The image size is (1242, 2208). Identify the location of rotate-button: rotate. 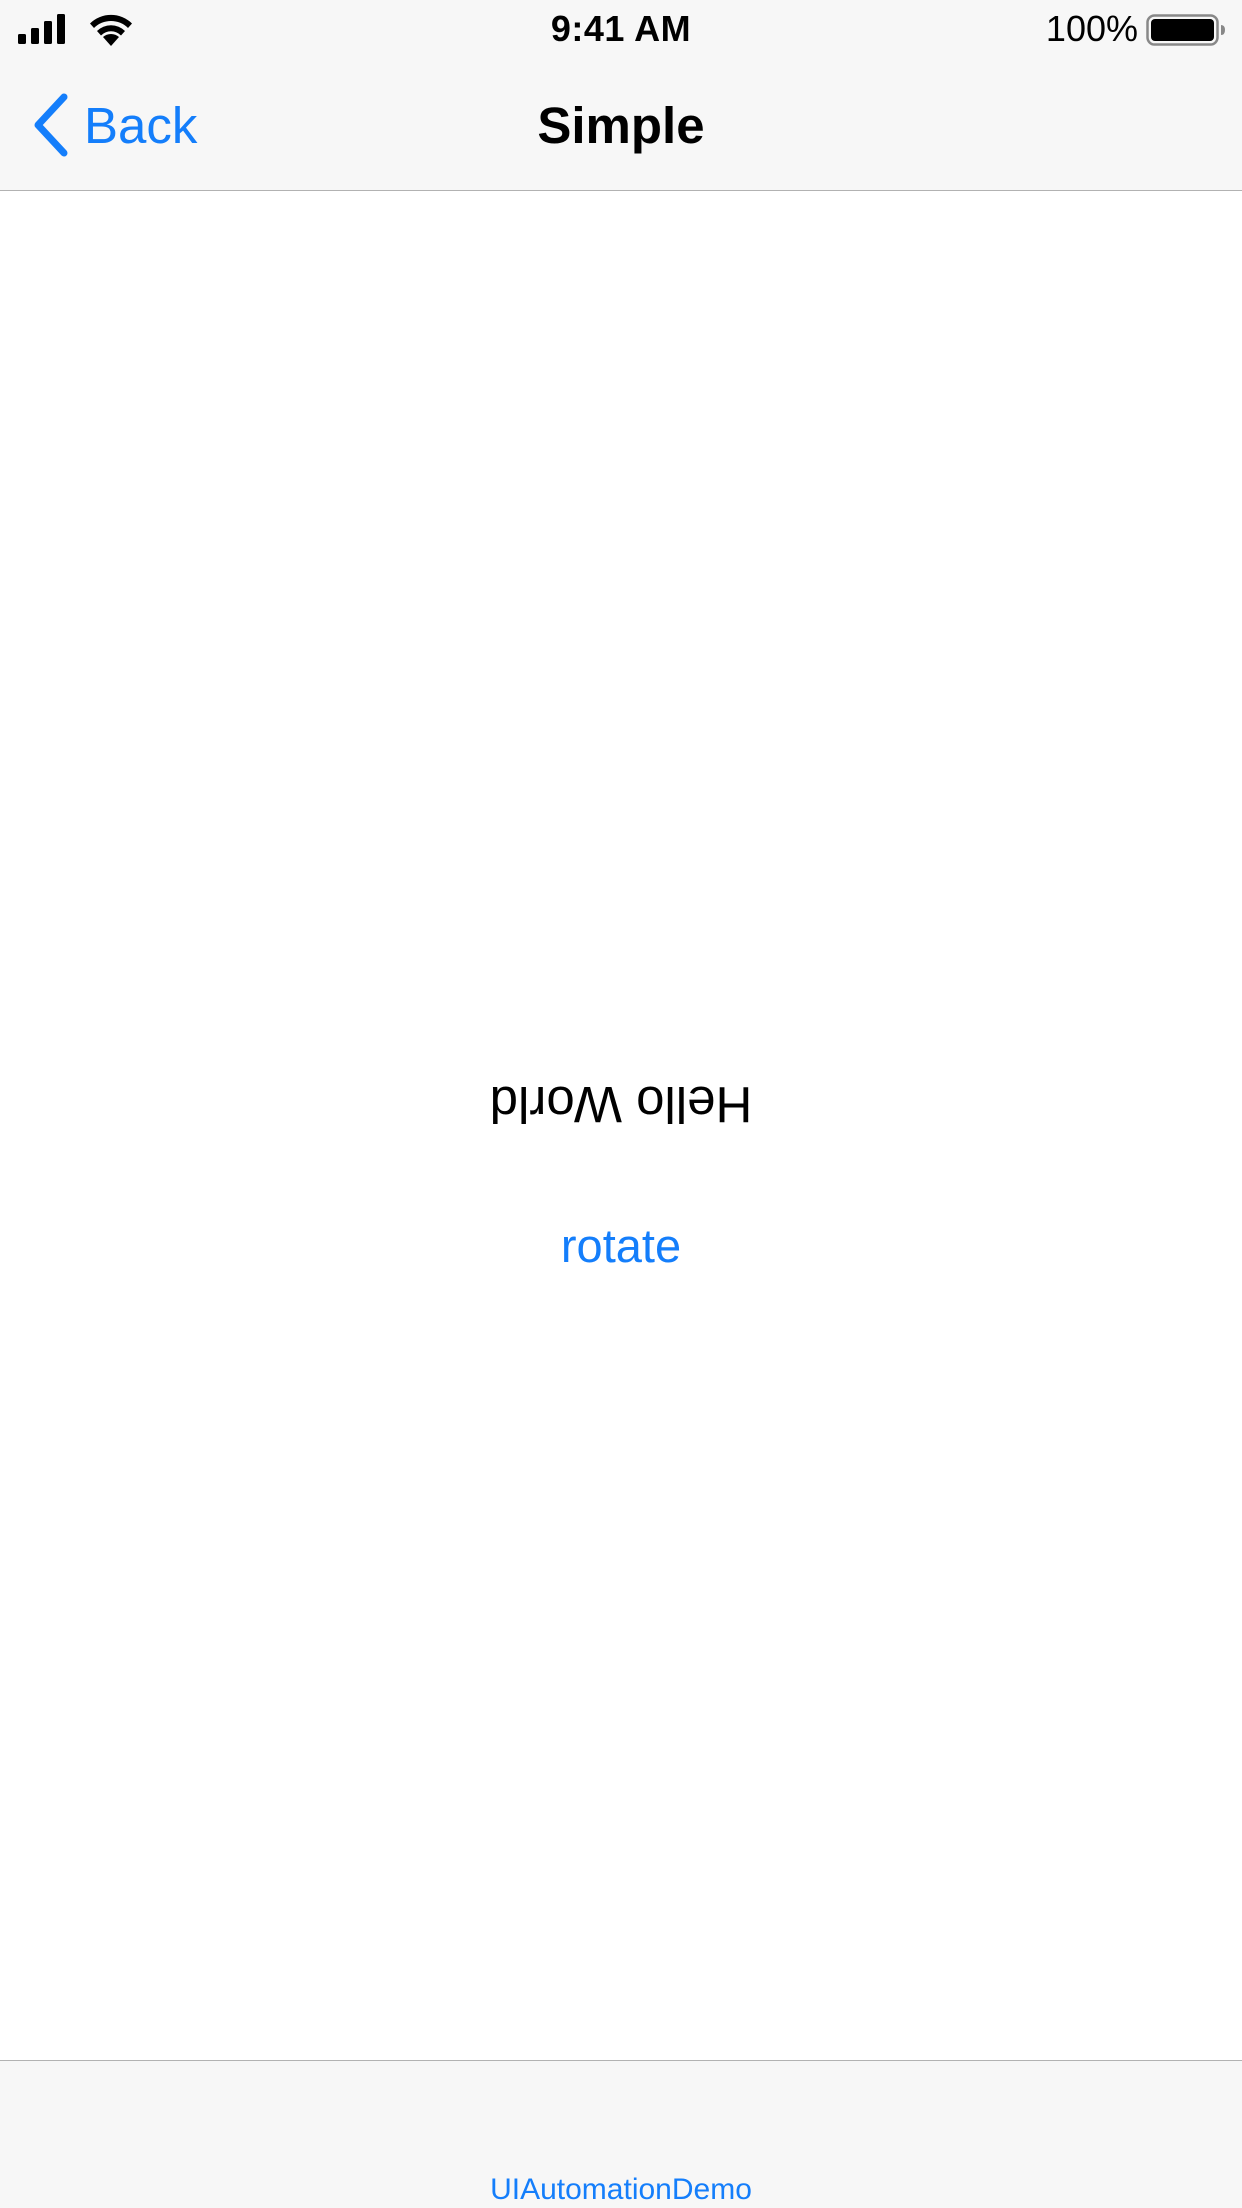
(621, 1245).